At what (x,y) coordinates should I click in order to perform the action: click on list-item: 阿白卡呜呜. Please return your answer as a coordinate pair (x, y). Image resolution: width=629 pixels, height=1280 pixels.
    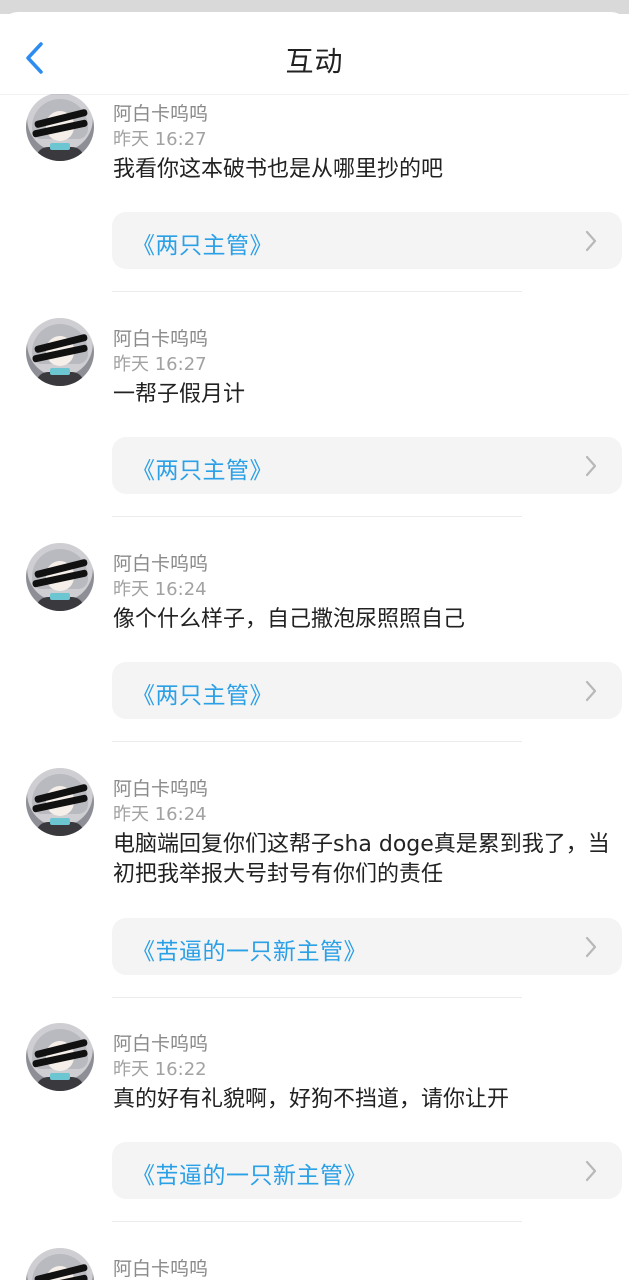
    Looking at the image, I should click on (314, 1264).